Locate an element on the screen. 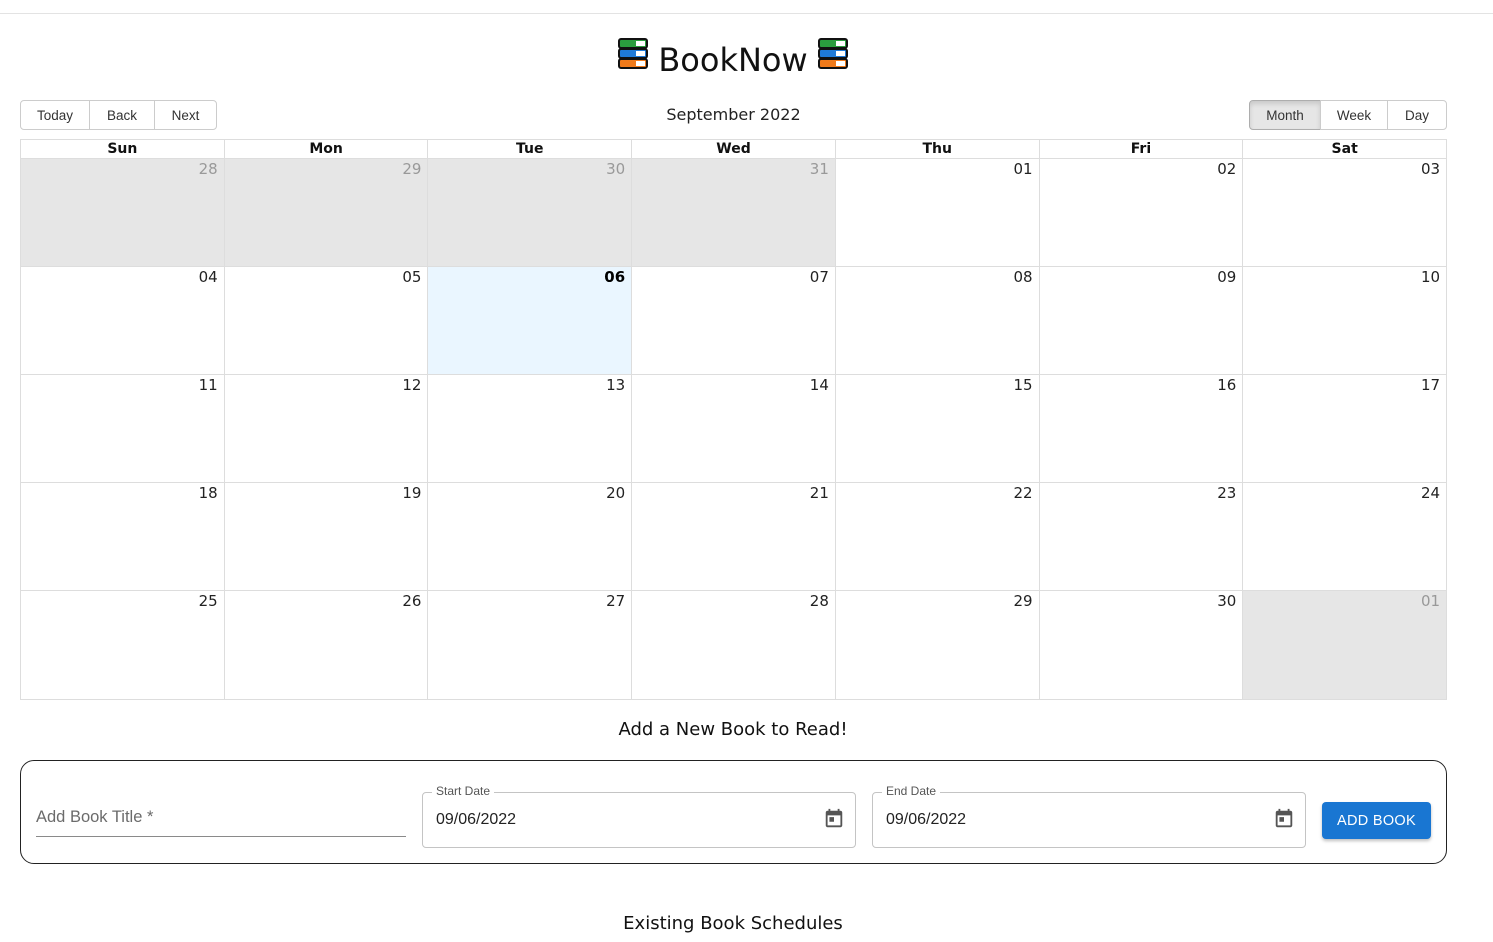  day-cell-off-range: 28 is located at coordinates (122, 212).